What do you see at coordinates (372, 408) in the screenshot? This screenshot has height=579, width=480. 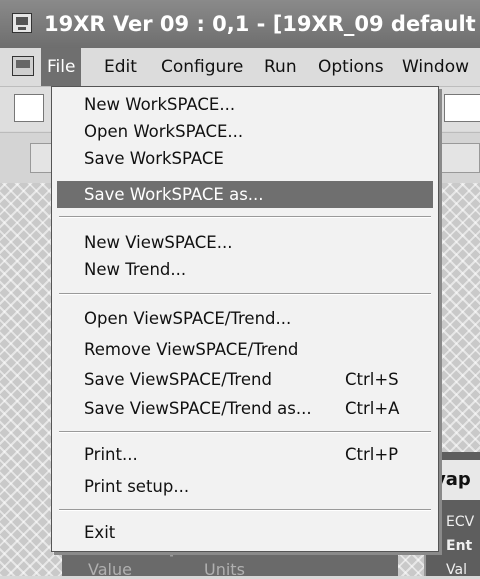 I see `menu-item-shortcut: Ctrl+A` at bounding box center [372, 408].